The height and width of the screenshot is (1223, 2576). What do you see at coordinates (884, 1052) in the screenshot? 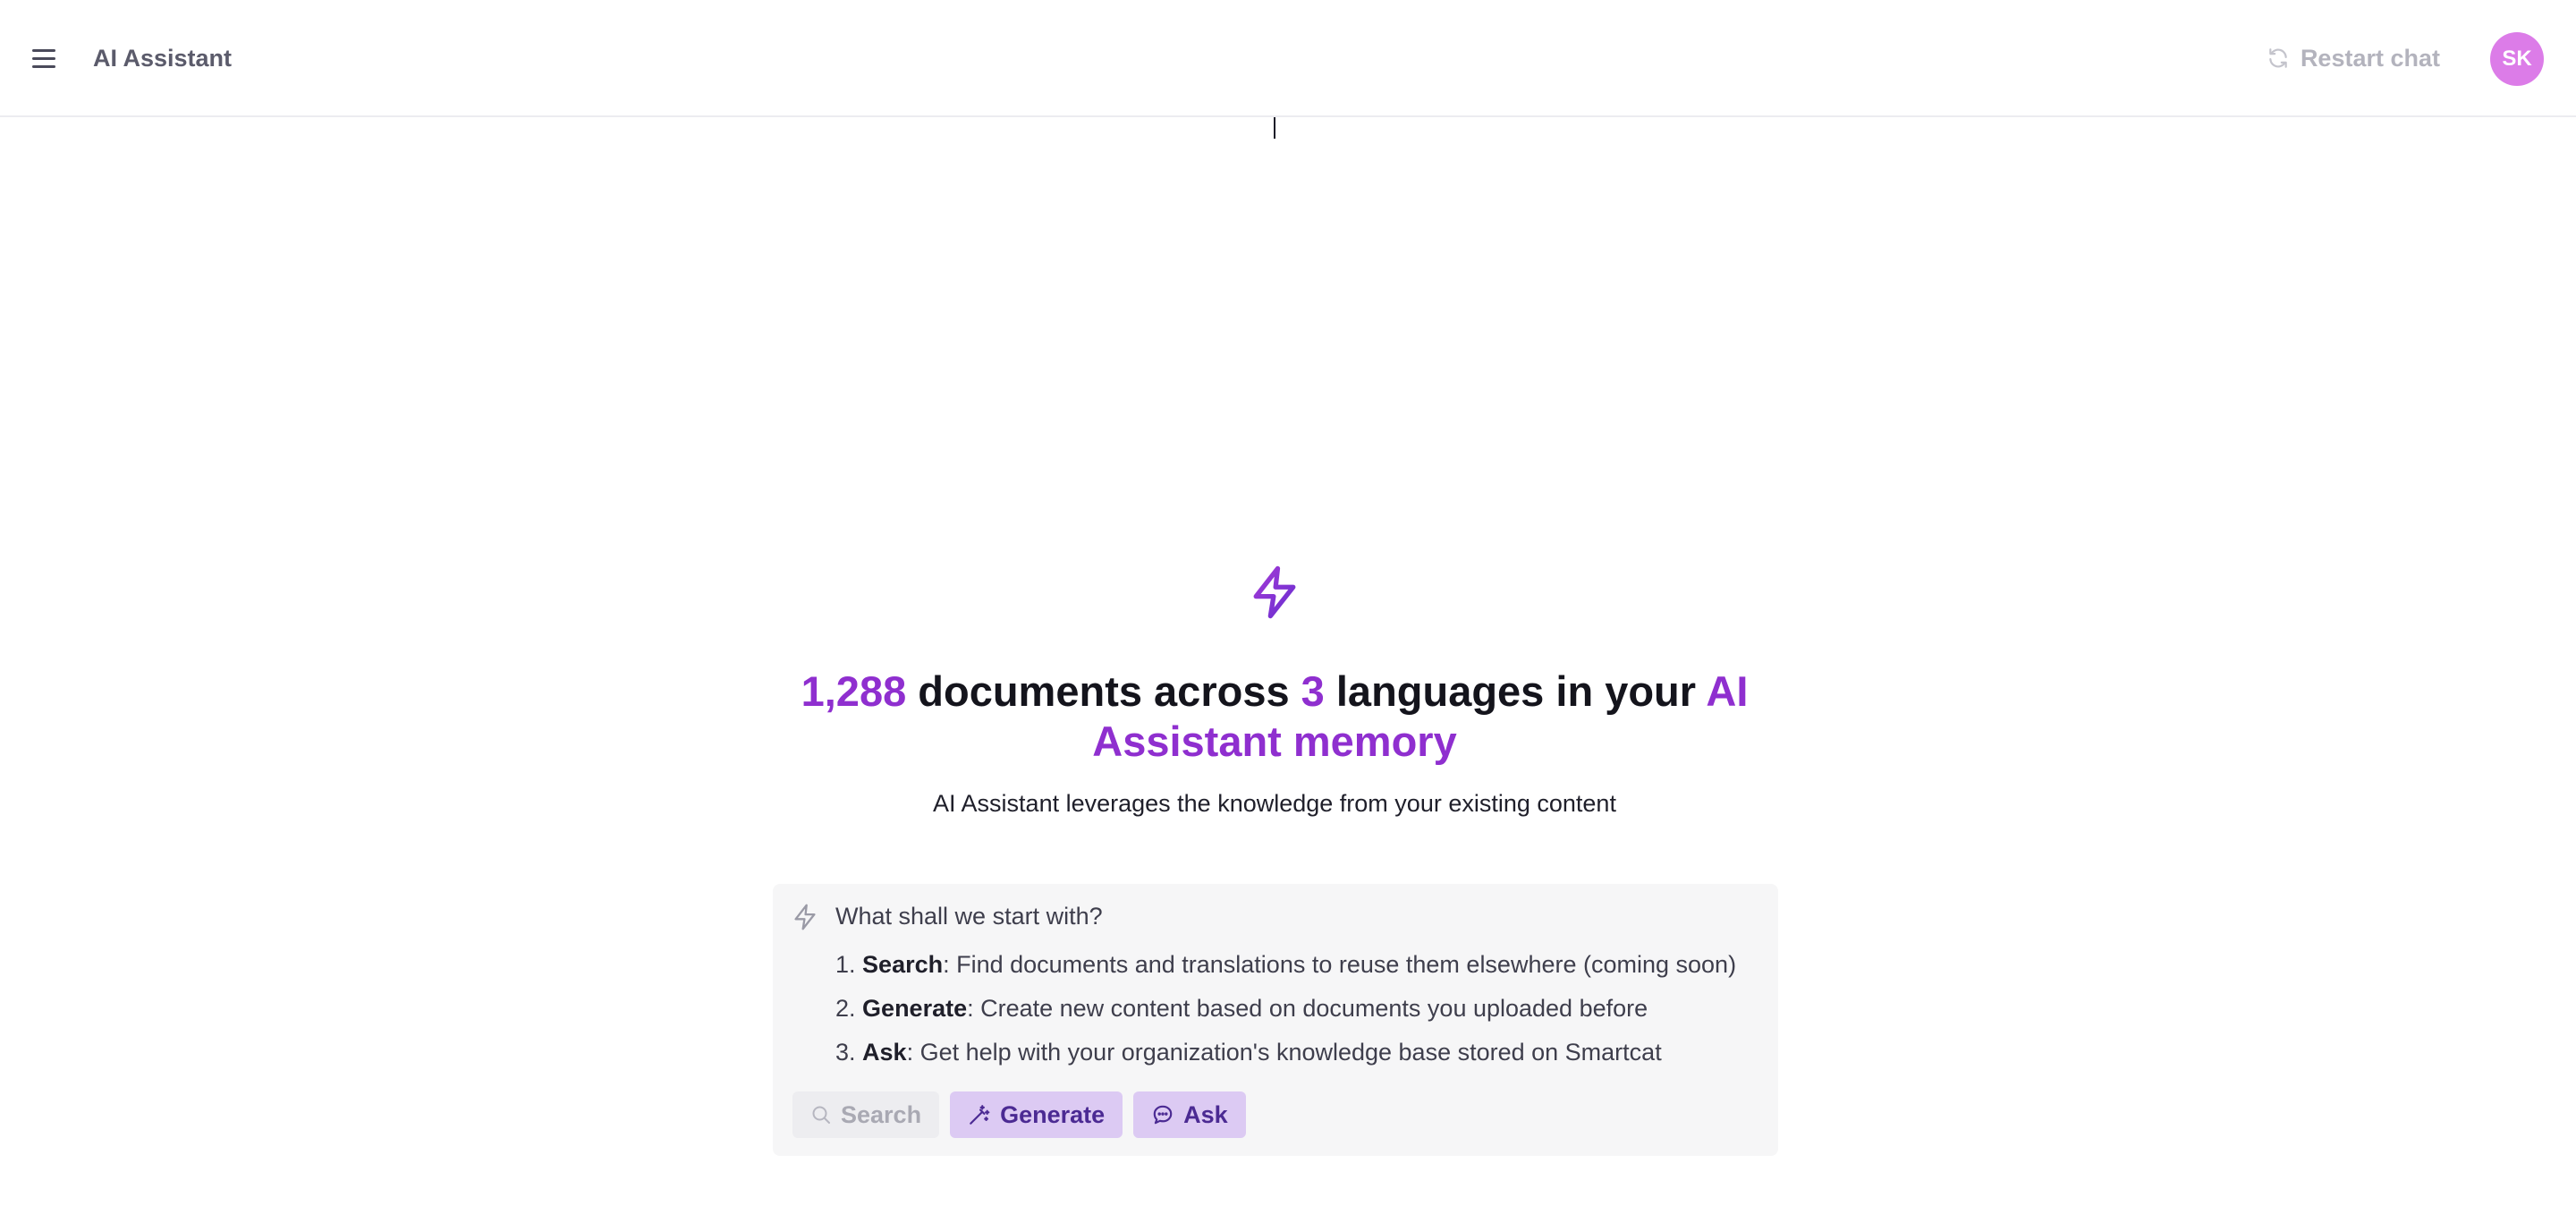
I see `list-item-title: Ask` at bounding box center [884, 1052].